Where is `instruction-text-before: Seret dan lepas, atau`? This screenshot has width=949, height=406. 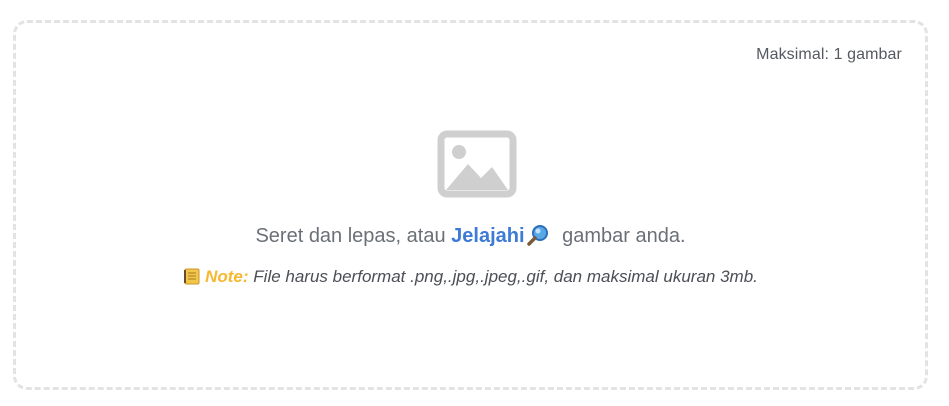
instruction-text-before: Seret dan lepas, atau is located at coordinates (353, 236).